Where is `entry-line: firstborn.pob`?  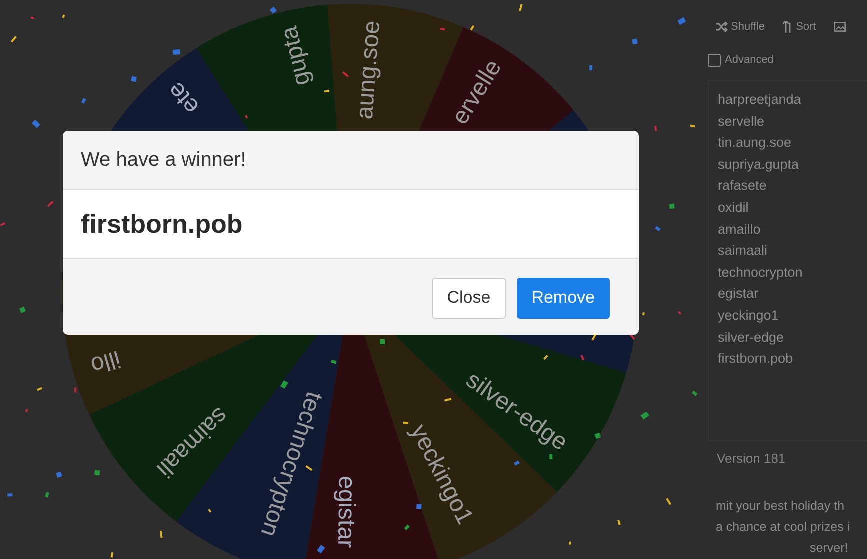 entry-line: firstborn.pob is located at coordinates (756, 359).